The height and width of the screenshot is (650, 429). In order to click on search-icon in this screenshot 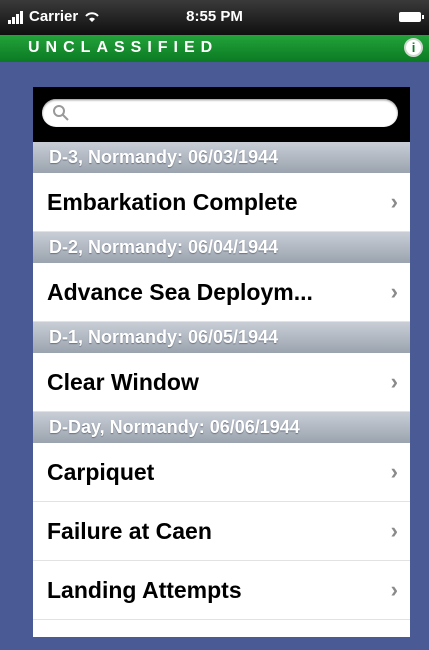, I will do `click(61, 113)`.